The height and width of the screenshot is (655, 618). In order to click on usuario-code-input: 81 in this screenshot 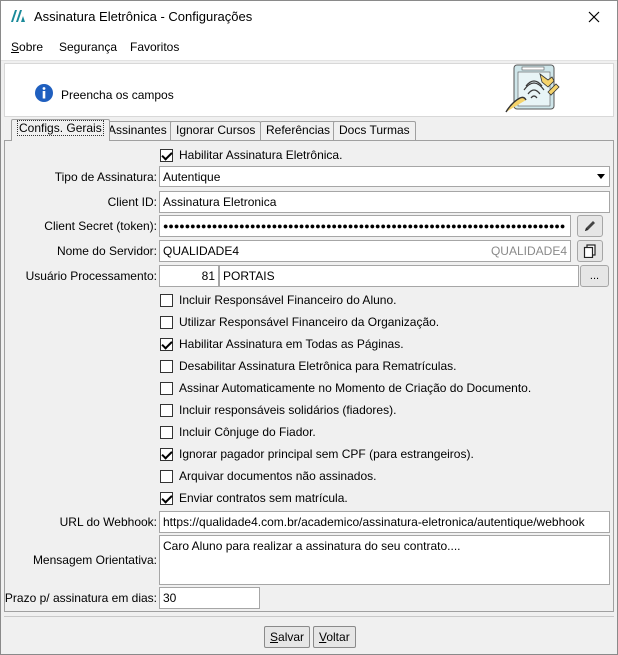, I will do `click(189, 276)`.